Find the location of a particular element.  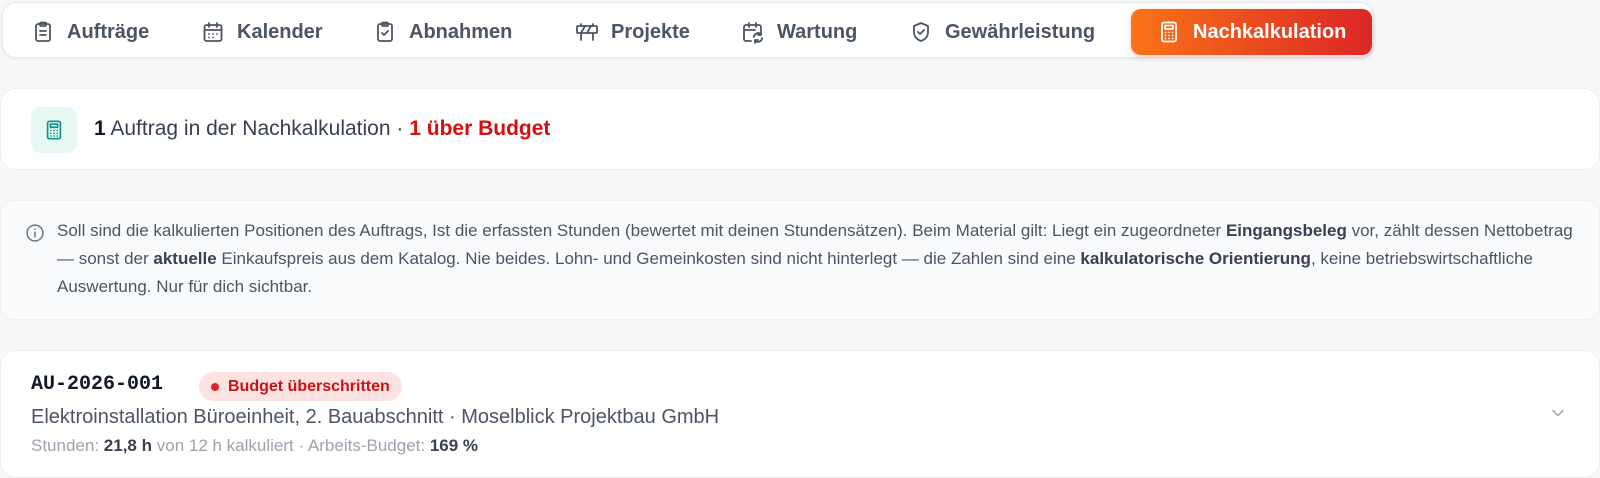

tab-label: Aufträge is located at coordinates (108, 31).